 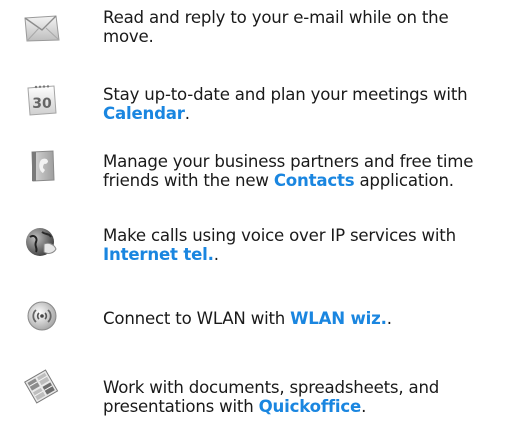 What do you see at coordinates (364, 406) in the screenshot?
I see `feature-quickoffice-description-end: .` at bounding box center [364, 406].